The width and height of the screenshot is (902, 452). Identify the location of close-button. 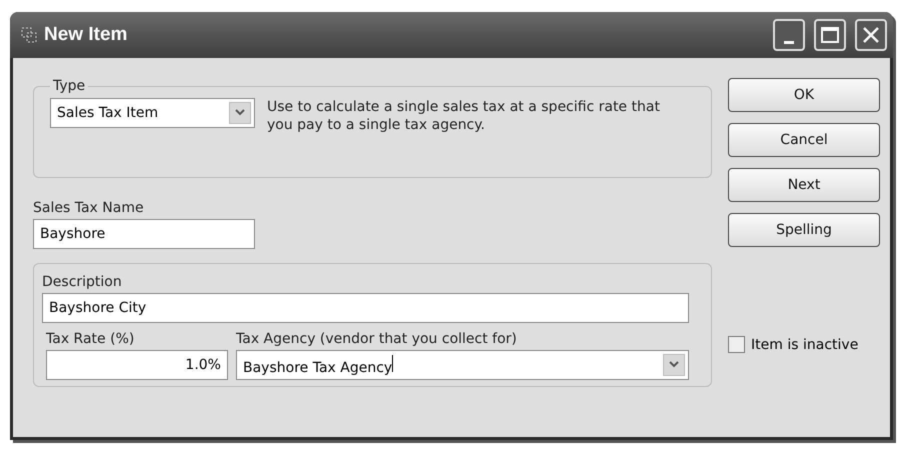
(871, 35).